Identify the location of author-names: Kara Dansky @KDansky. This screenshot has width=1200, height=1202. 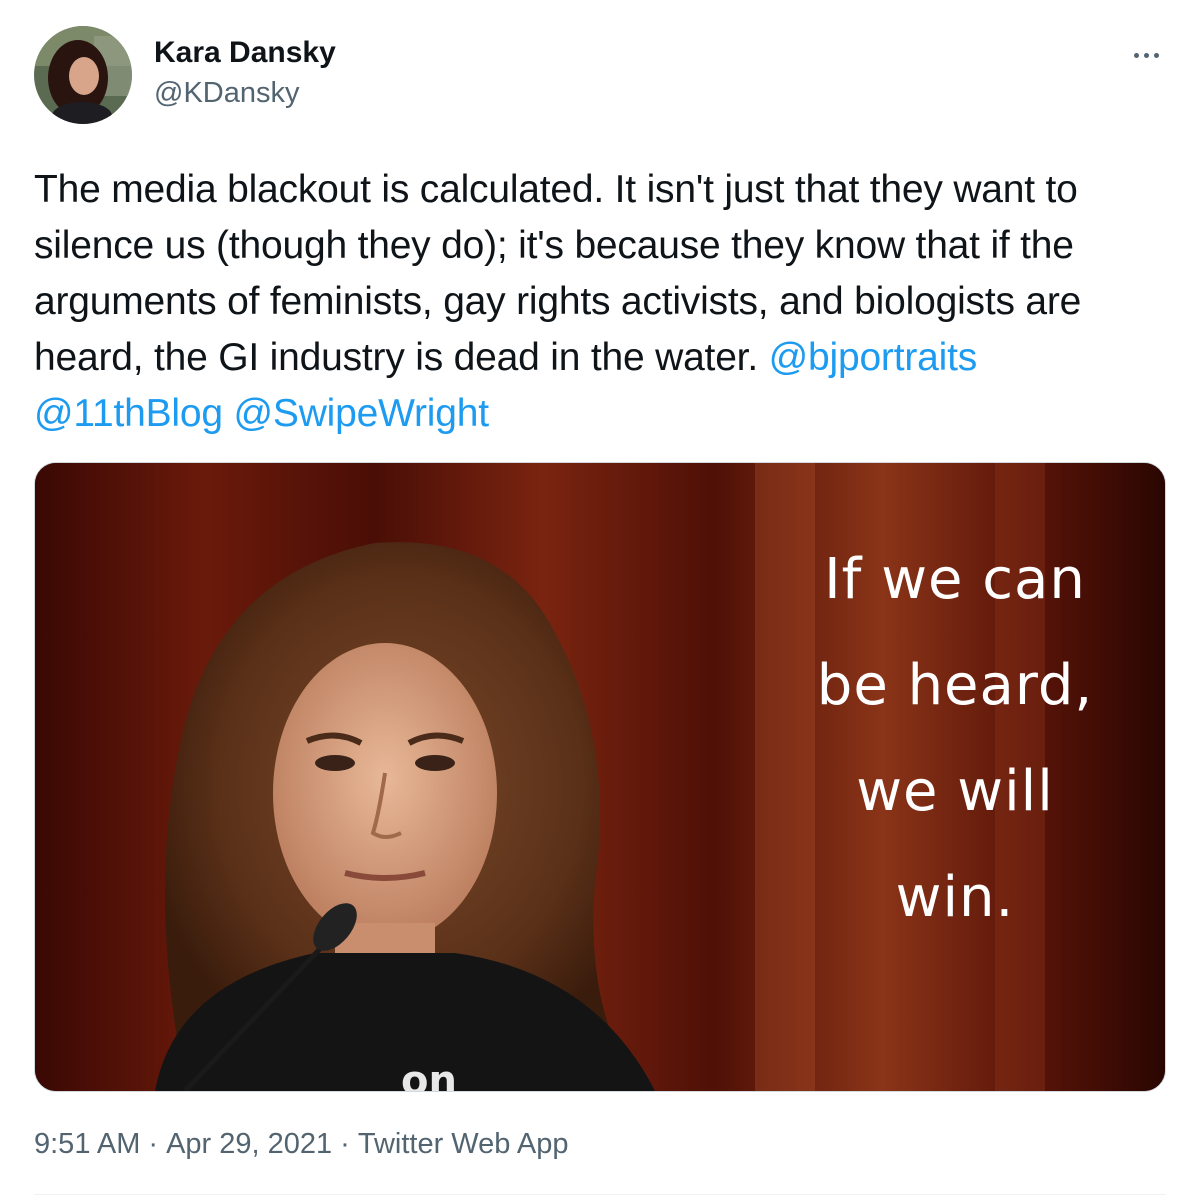
(245, 73).